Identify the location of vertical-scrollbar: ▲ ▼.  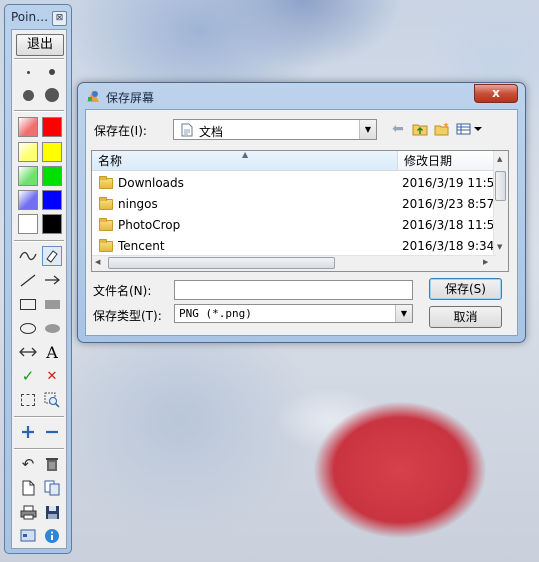
(500, 204).